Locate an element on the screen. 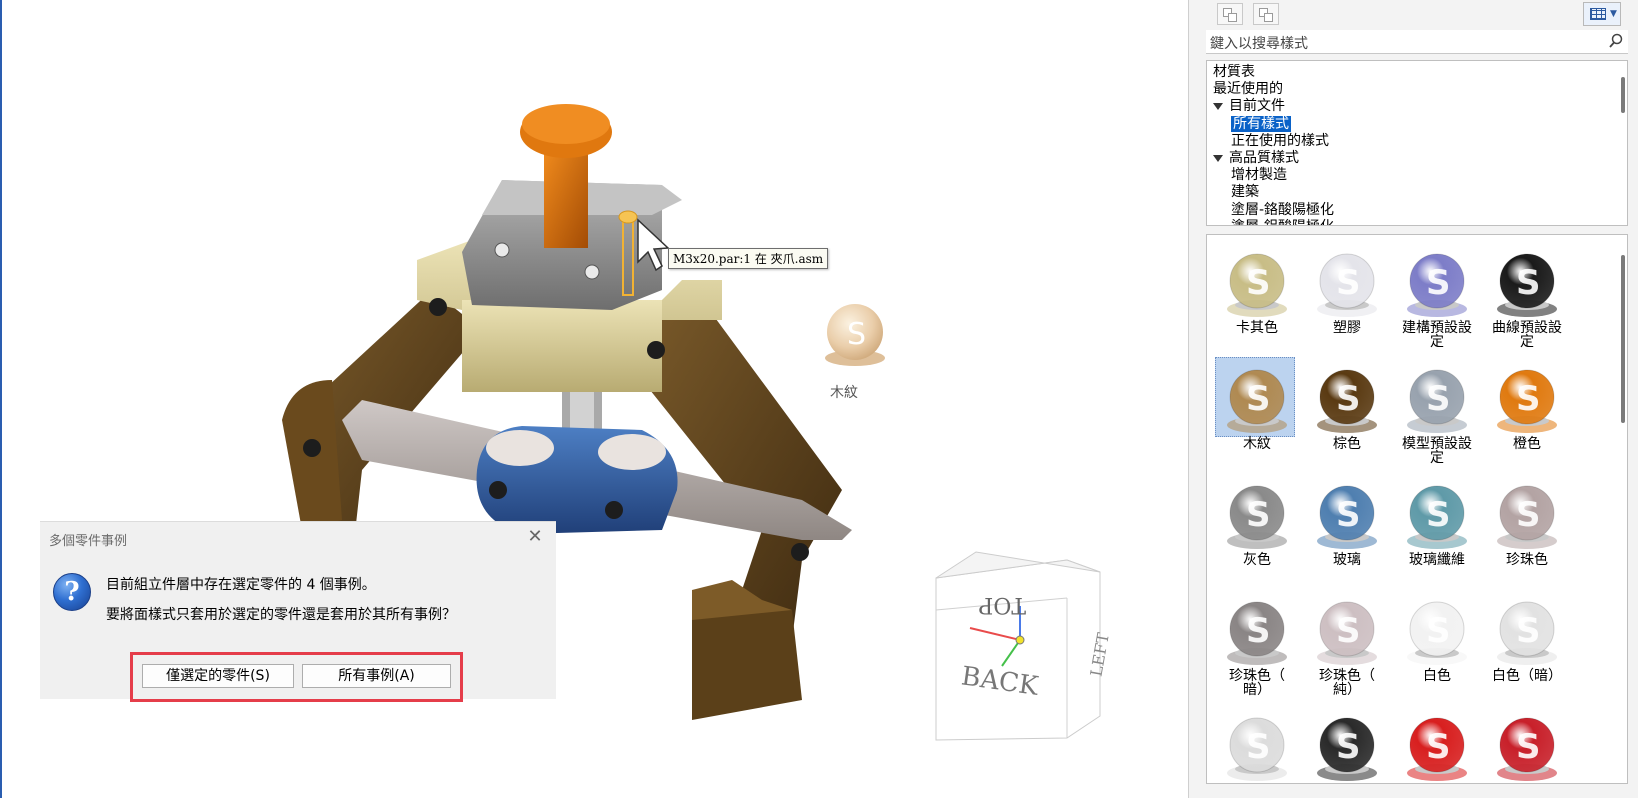 The height and width of the screenshot is (798, 1638). tree-item-label: 增材製造 is located at coordinates (1259, 175).